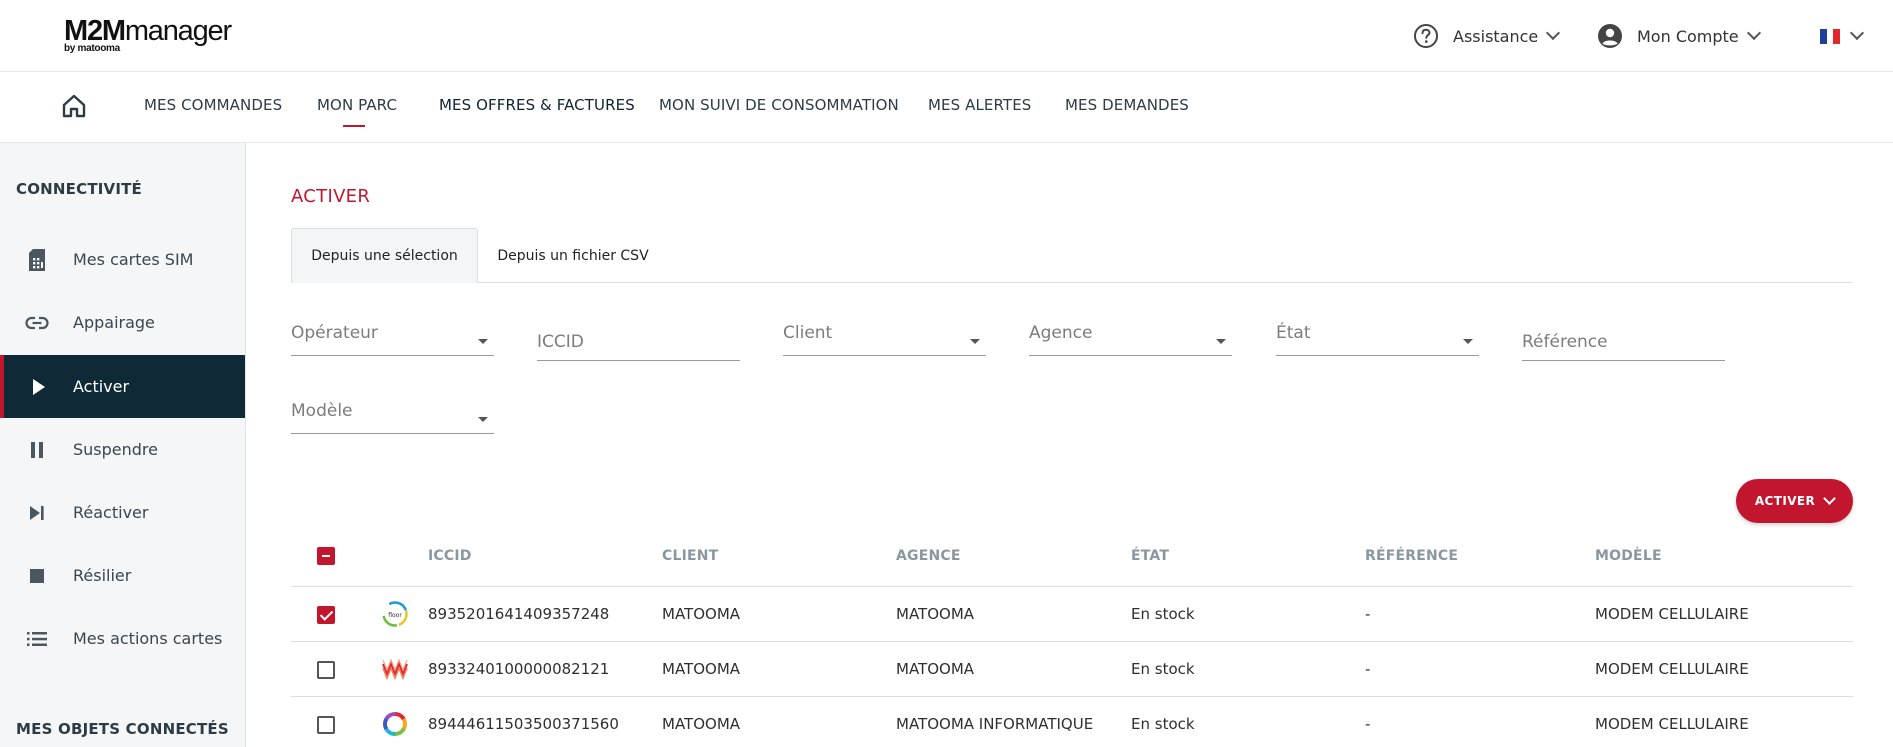 The image size is (1893, 747). I want to click on sidebar-item-label: Mes cartes SIM, so click(133, 259).